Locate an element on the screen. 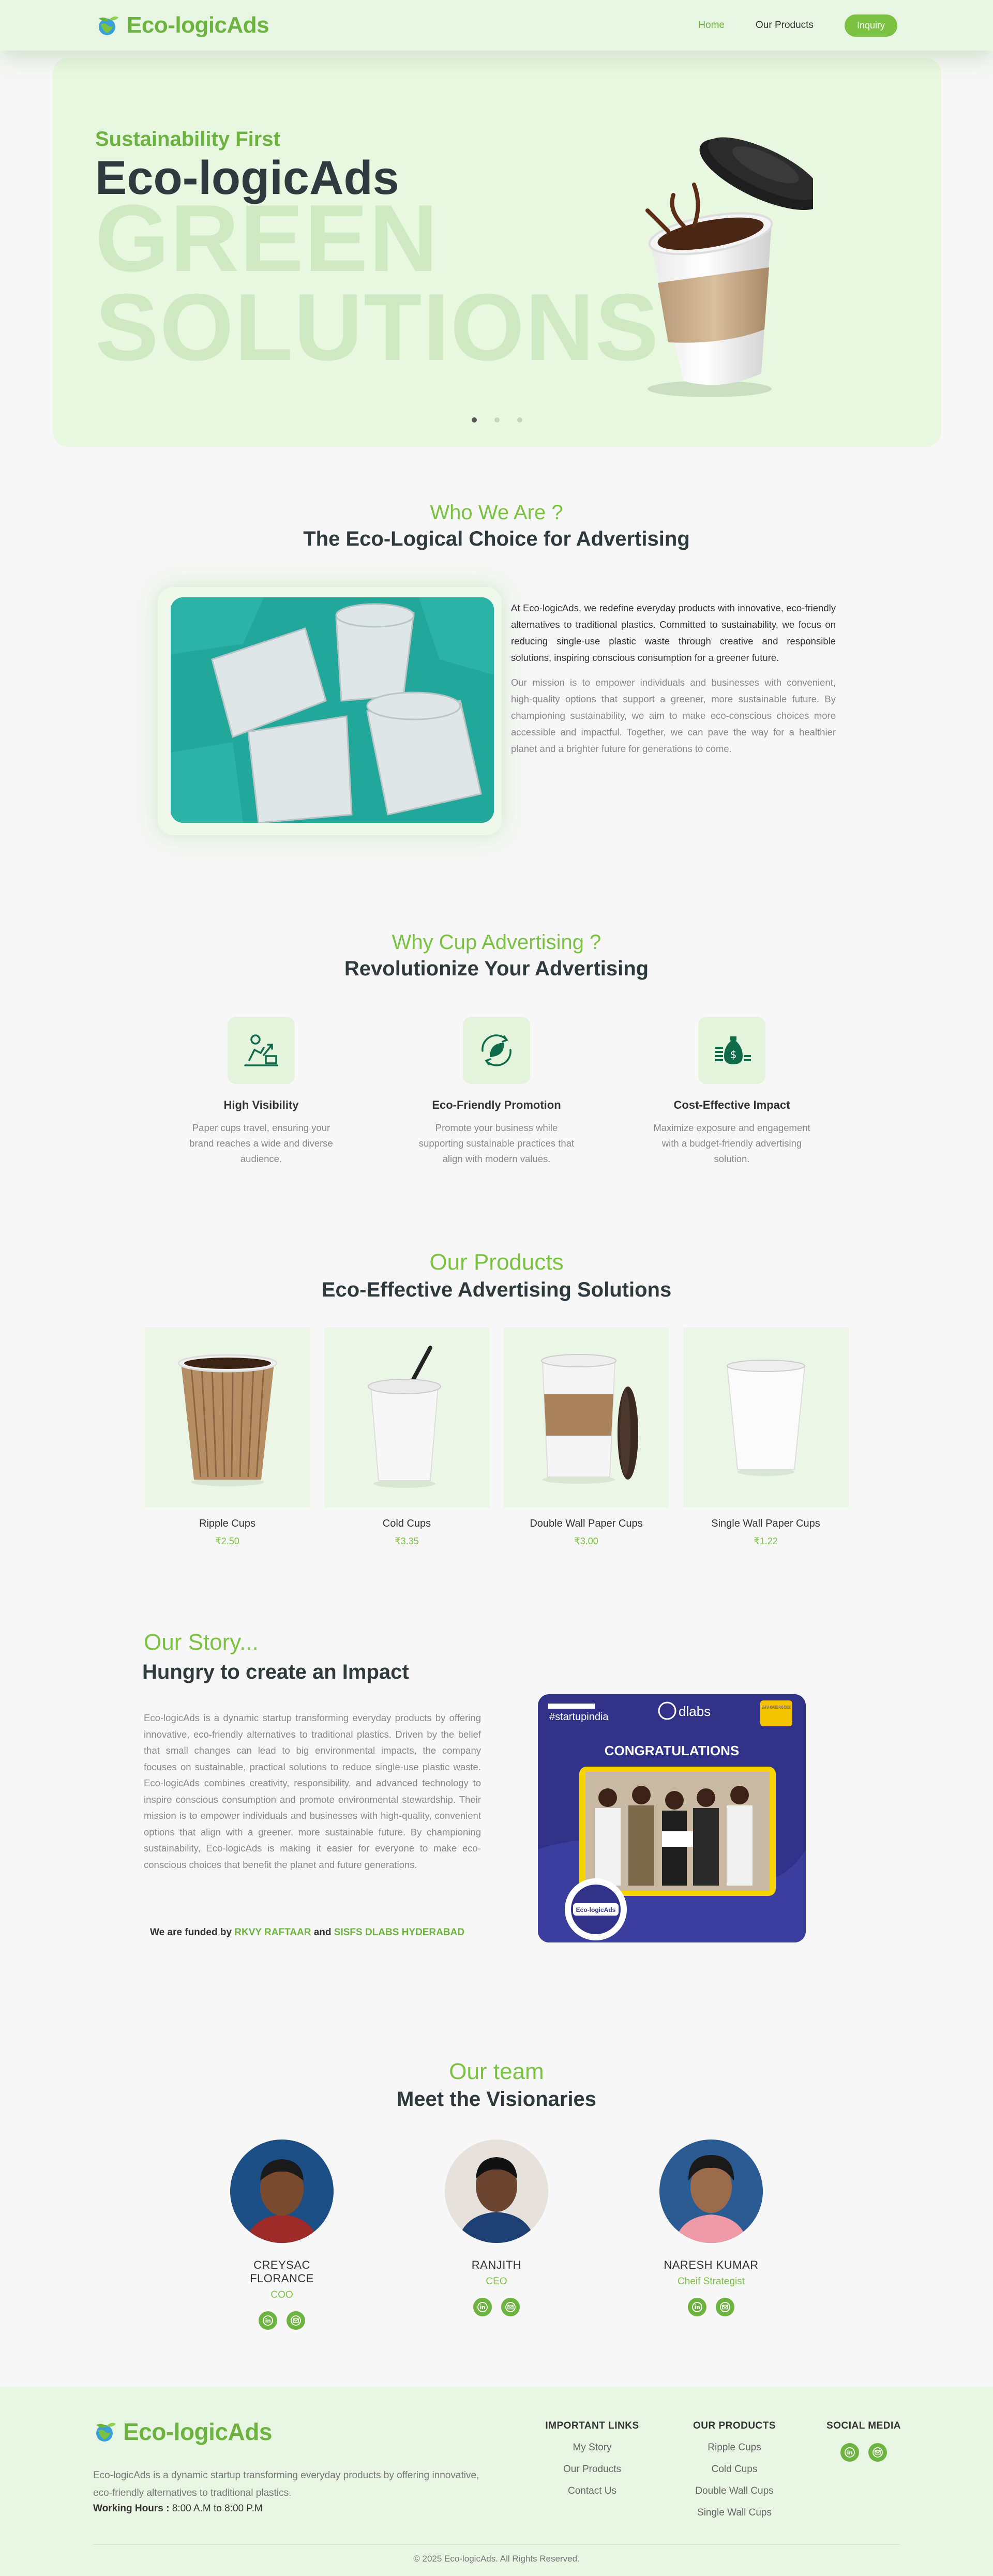 This screenshot has height=2576, width=993. product-card: Cold Cups ₹3.35 is located at coordinates (407, 1437).